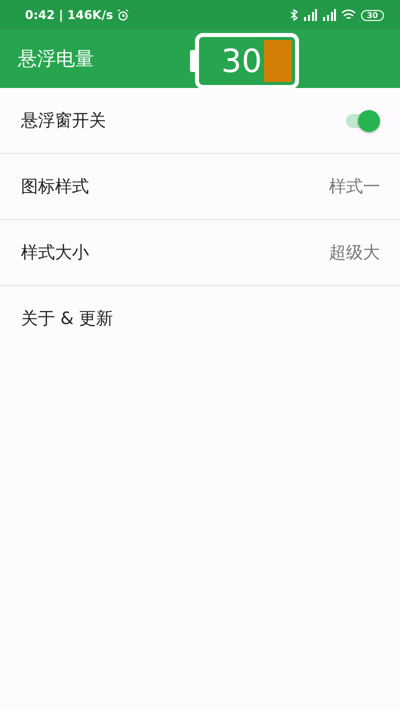  What do you see at coordinates (354, 253) in the screenshot?
I see `setting-value: 超级大` at bounding box center [354, 253].